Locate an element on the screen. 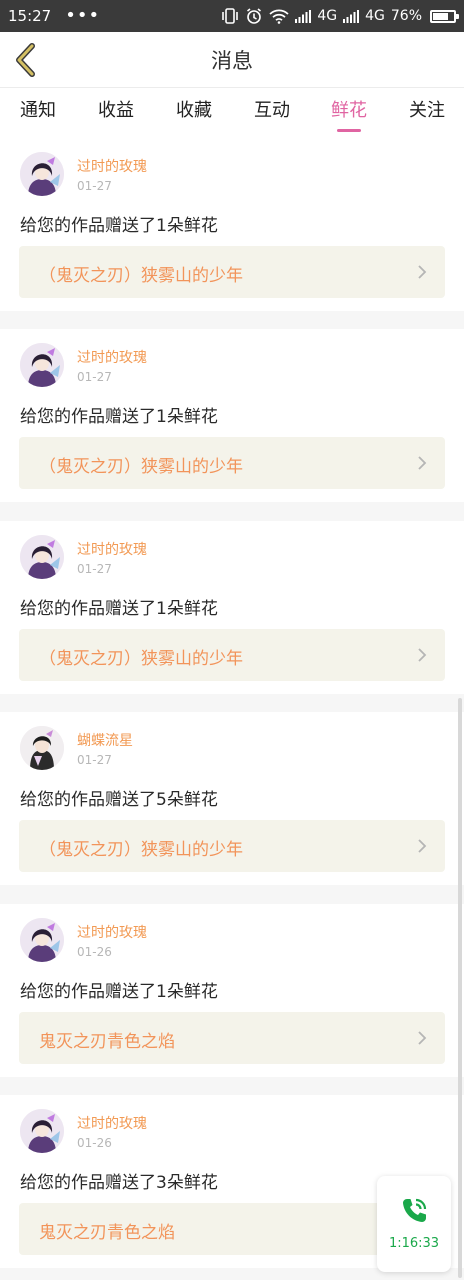  flower-message-card: 过时的玫瑰 01-26 给您的作品赠送了1朵鲜花鬼灭之刃青色之焰 is located at coordinates (232, 990).